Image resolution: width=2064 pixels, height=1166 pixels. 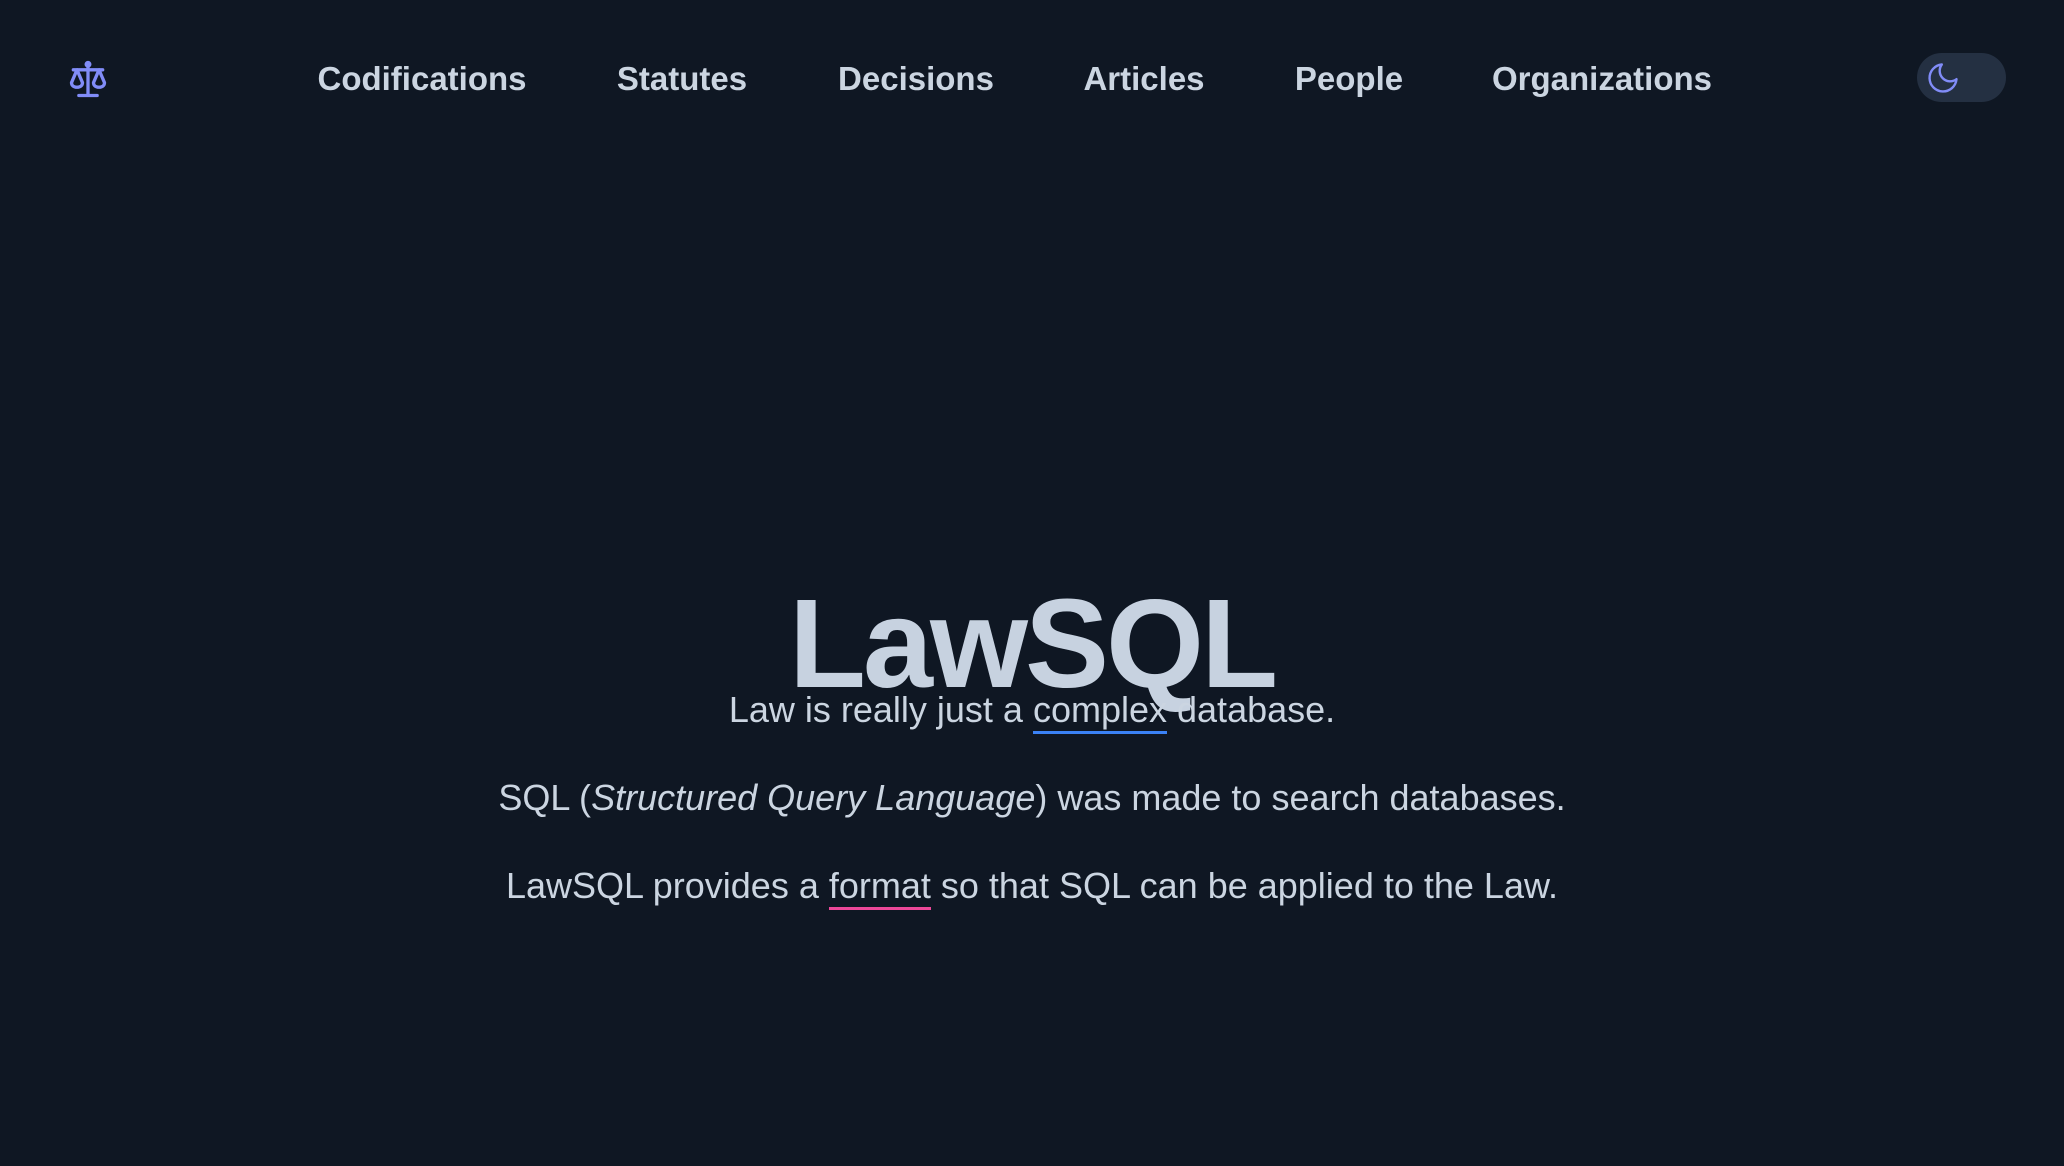 What do you see at coordinates (1244, 885) in the screenshot?
I see `hero-line-3-after: so that SQL can be applied to the Law.` at bounding box center [1244, 885].